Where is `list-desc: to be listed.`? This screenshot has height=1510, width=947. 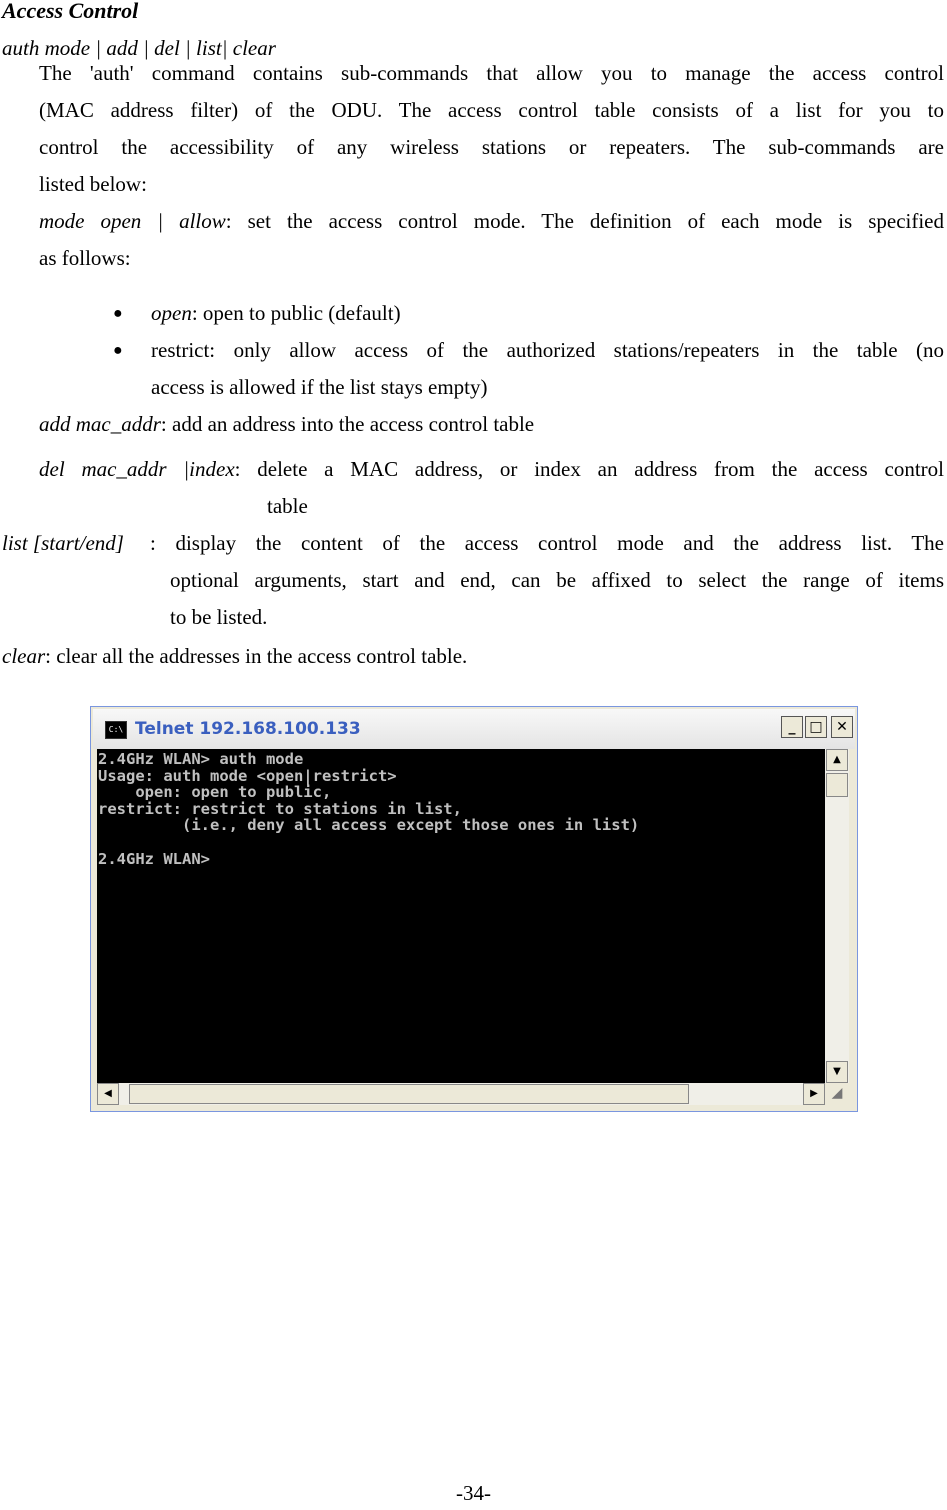
list-desc: to be listed. is located at coordinates (219, 617).